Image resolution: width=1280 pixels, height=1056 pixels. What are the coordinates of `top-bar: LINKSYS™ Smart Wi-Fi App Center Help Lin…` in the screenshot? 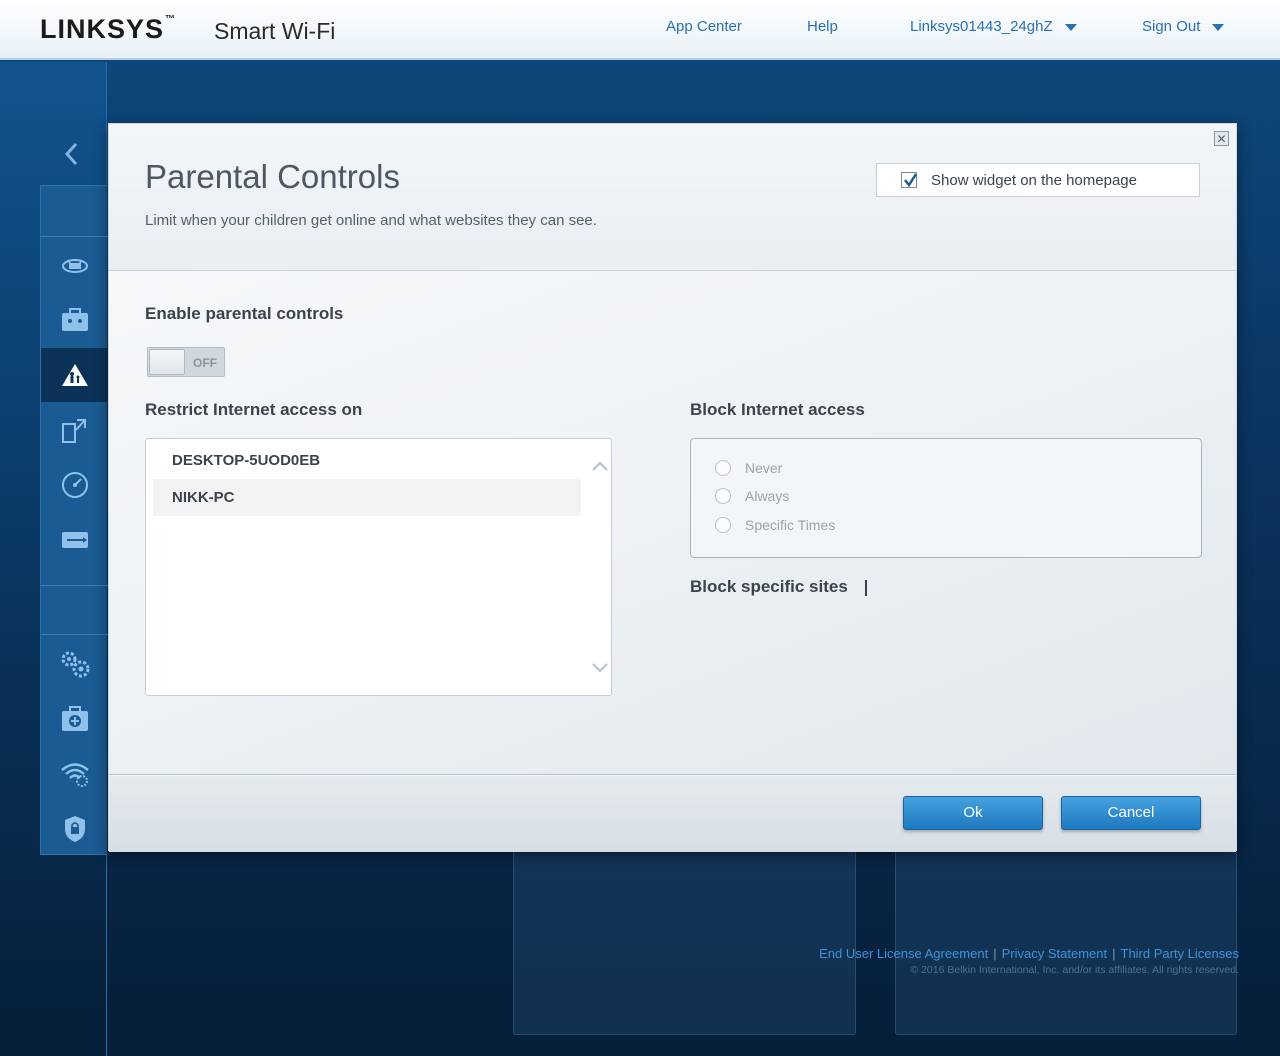 It's located at (640, 30).